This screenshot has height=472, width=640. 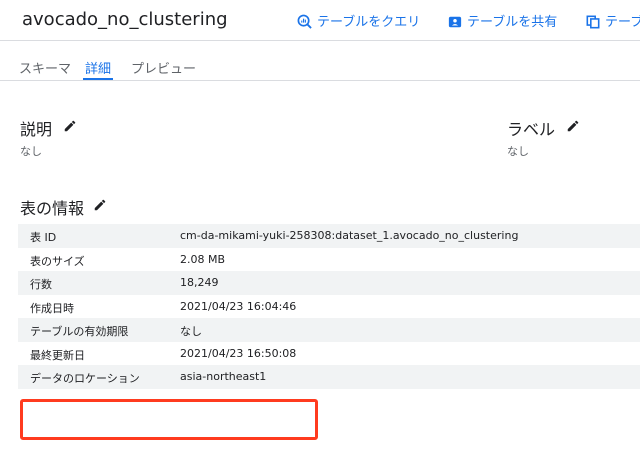 I want to click on query-icon, so click(x=304, y=21).